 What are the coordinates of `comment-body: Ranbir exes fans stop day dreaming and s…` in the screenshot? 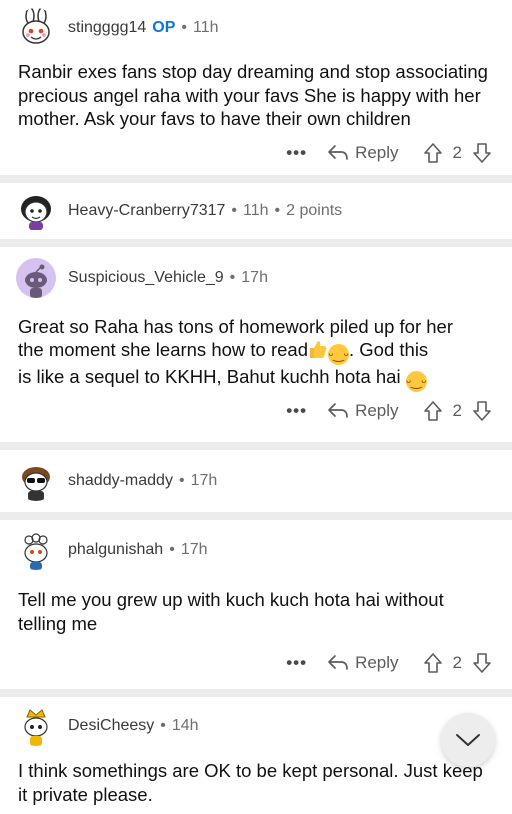 It's located at (253, 95).